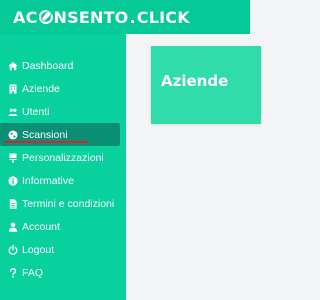 The width and height of the screenshot is (320, 300). Describe the element at coordinates (25, 17) in the screenshot. I see `logo-text-ac: AC` at that location.